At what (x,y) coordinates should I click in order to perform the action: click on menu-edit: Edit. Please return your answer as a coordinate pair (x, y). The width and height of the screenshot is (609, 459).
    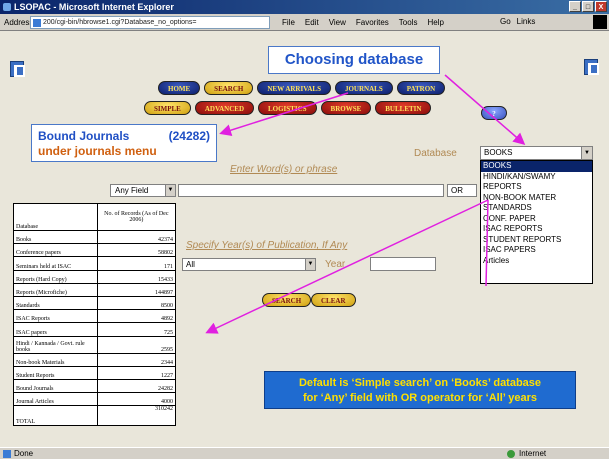
    Looking at the image, I should click on (312, 22).